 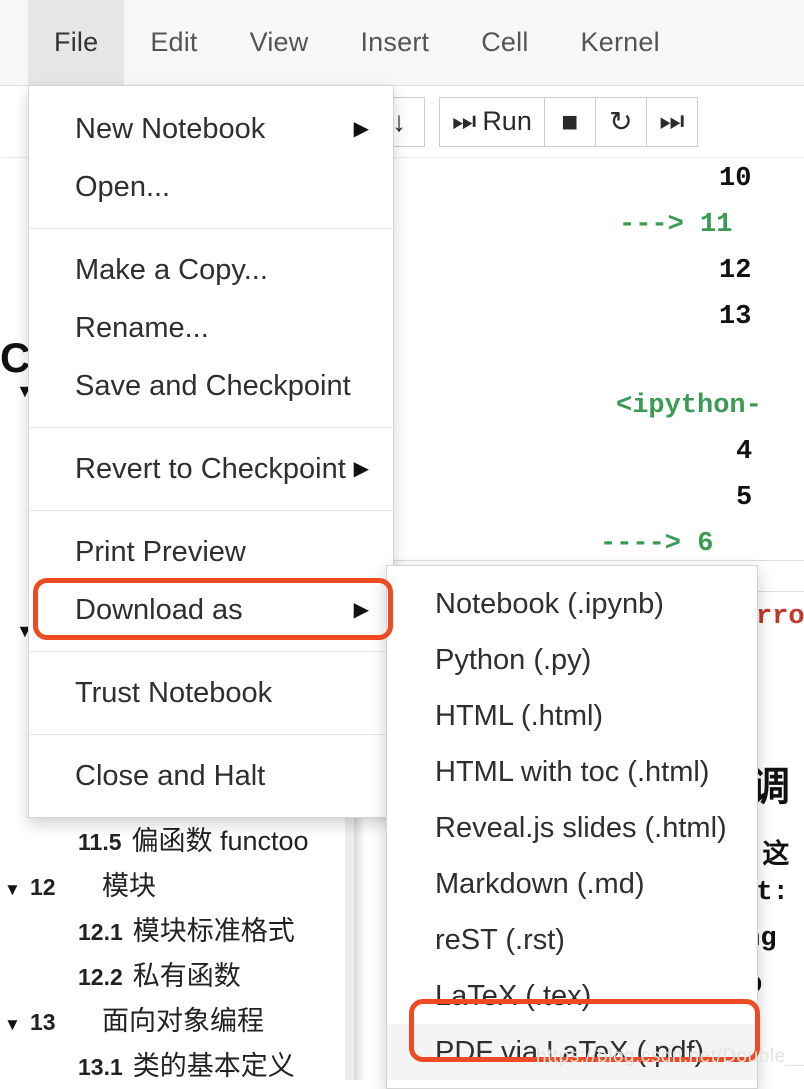 What do you see at coordinates (100, 977) in the screenshot?
I see `toc-item-number: 12.2` at bounding box center [100, 977].